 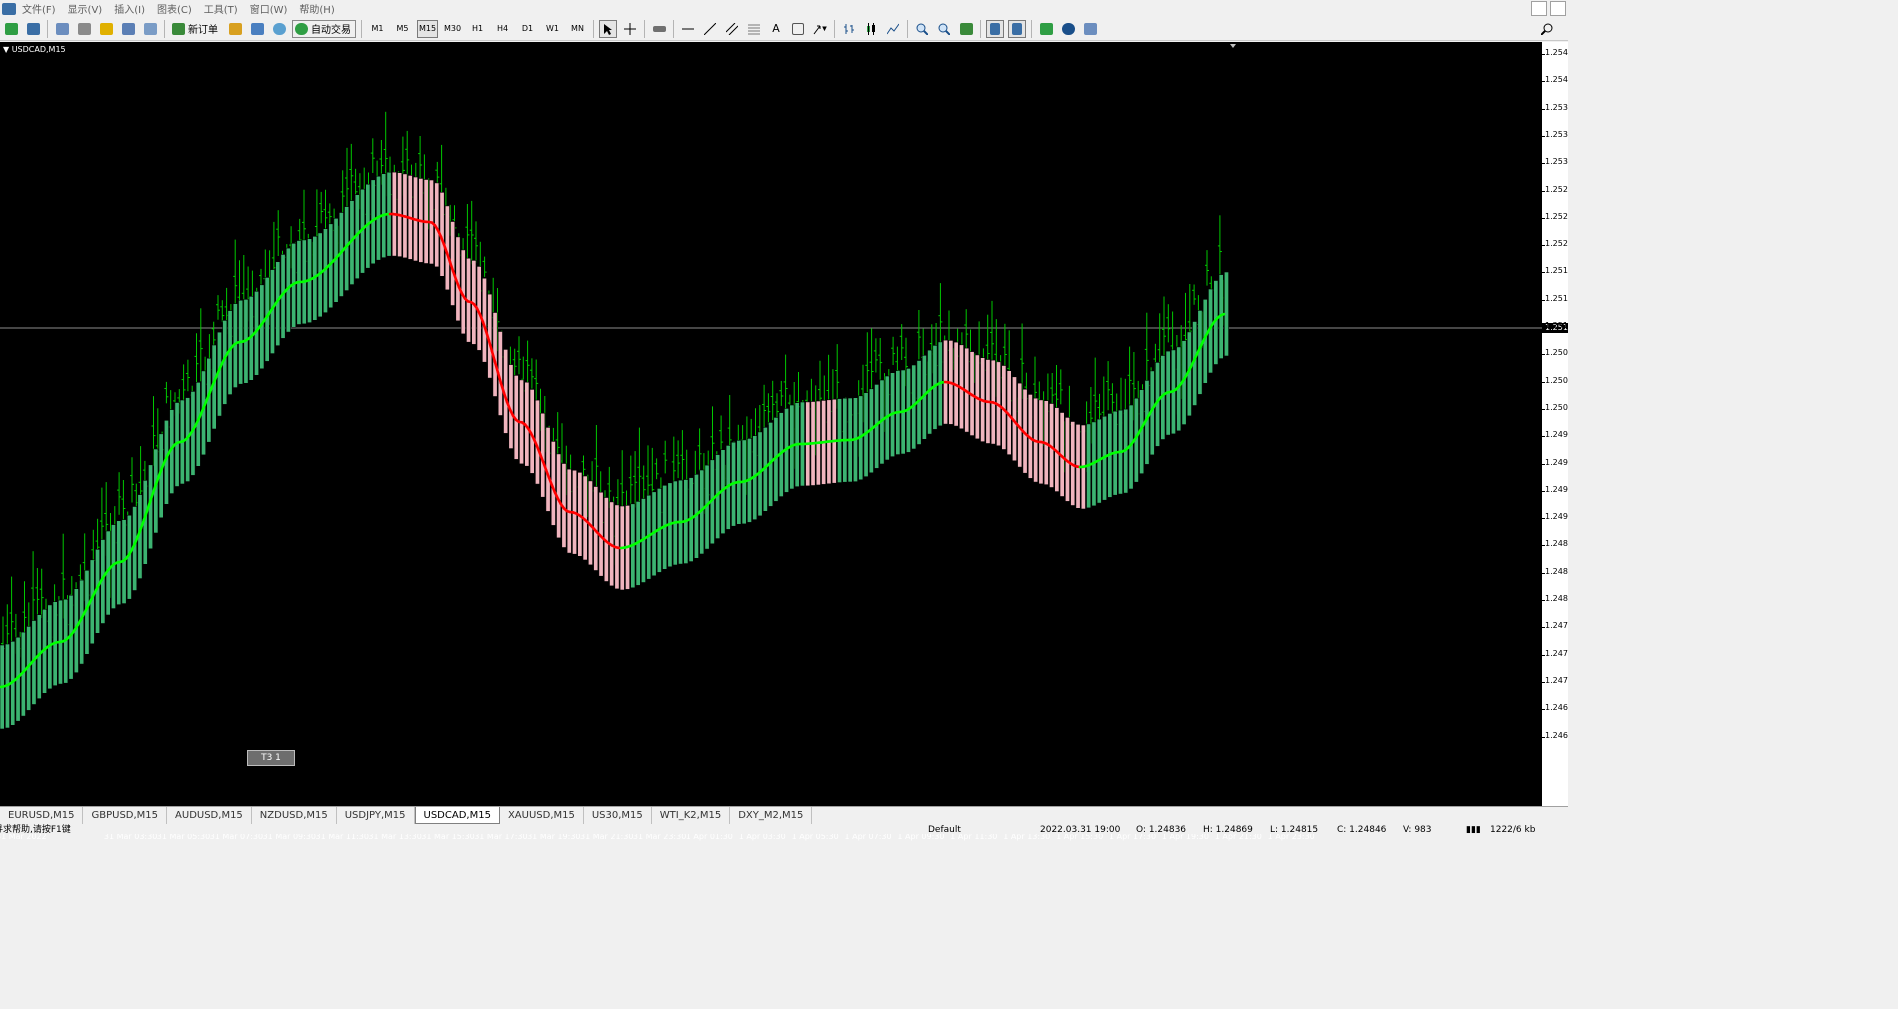 What do you see at coordinates (106, 29) in the screenshot?
I see `navigator-button` at bounding box center [106, 29].